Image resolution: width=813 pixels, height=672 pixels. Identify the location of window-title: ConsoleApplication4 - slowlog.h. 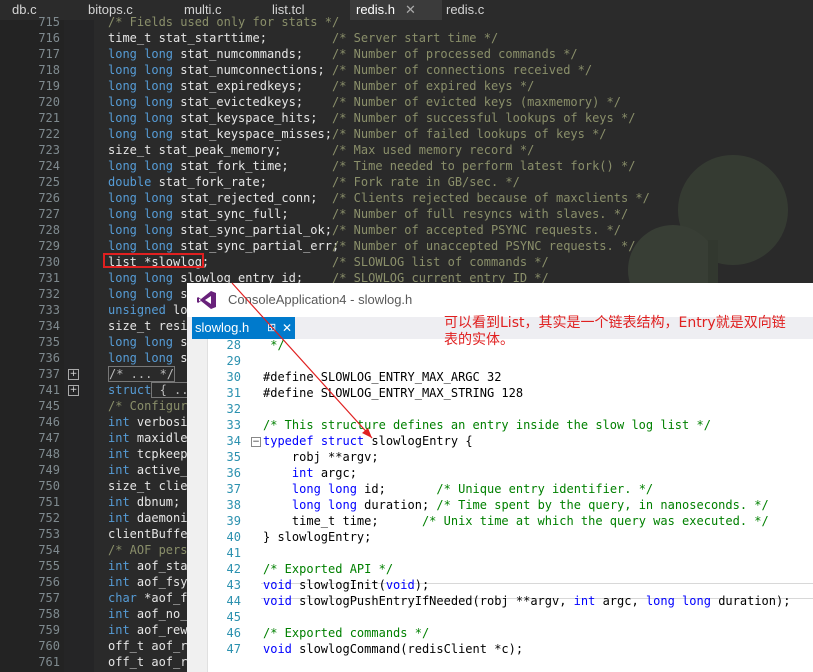
(320, 299).